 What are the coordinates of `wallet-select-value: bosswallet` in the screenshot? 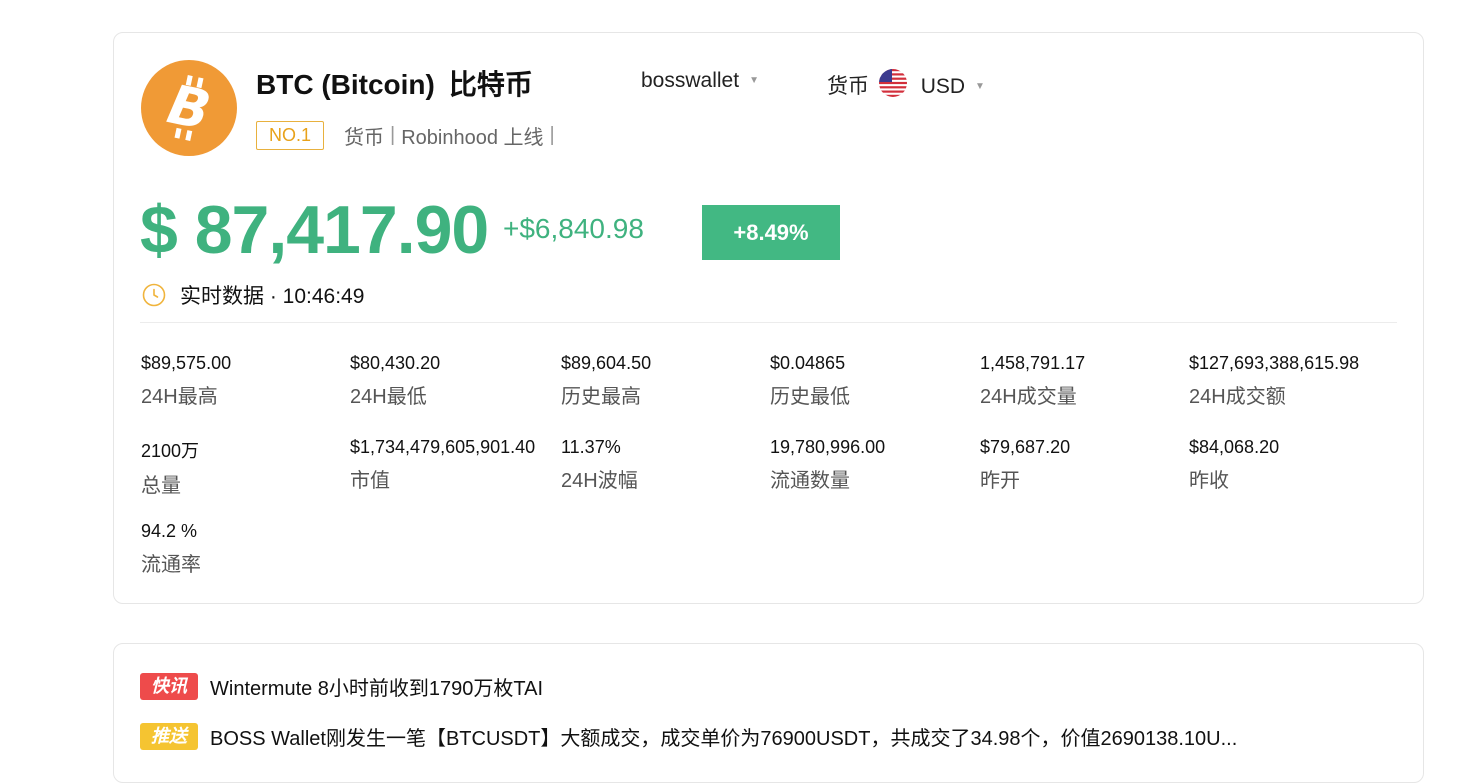 It's located at (690, 80).